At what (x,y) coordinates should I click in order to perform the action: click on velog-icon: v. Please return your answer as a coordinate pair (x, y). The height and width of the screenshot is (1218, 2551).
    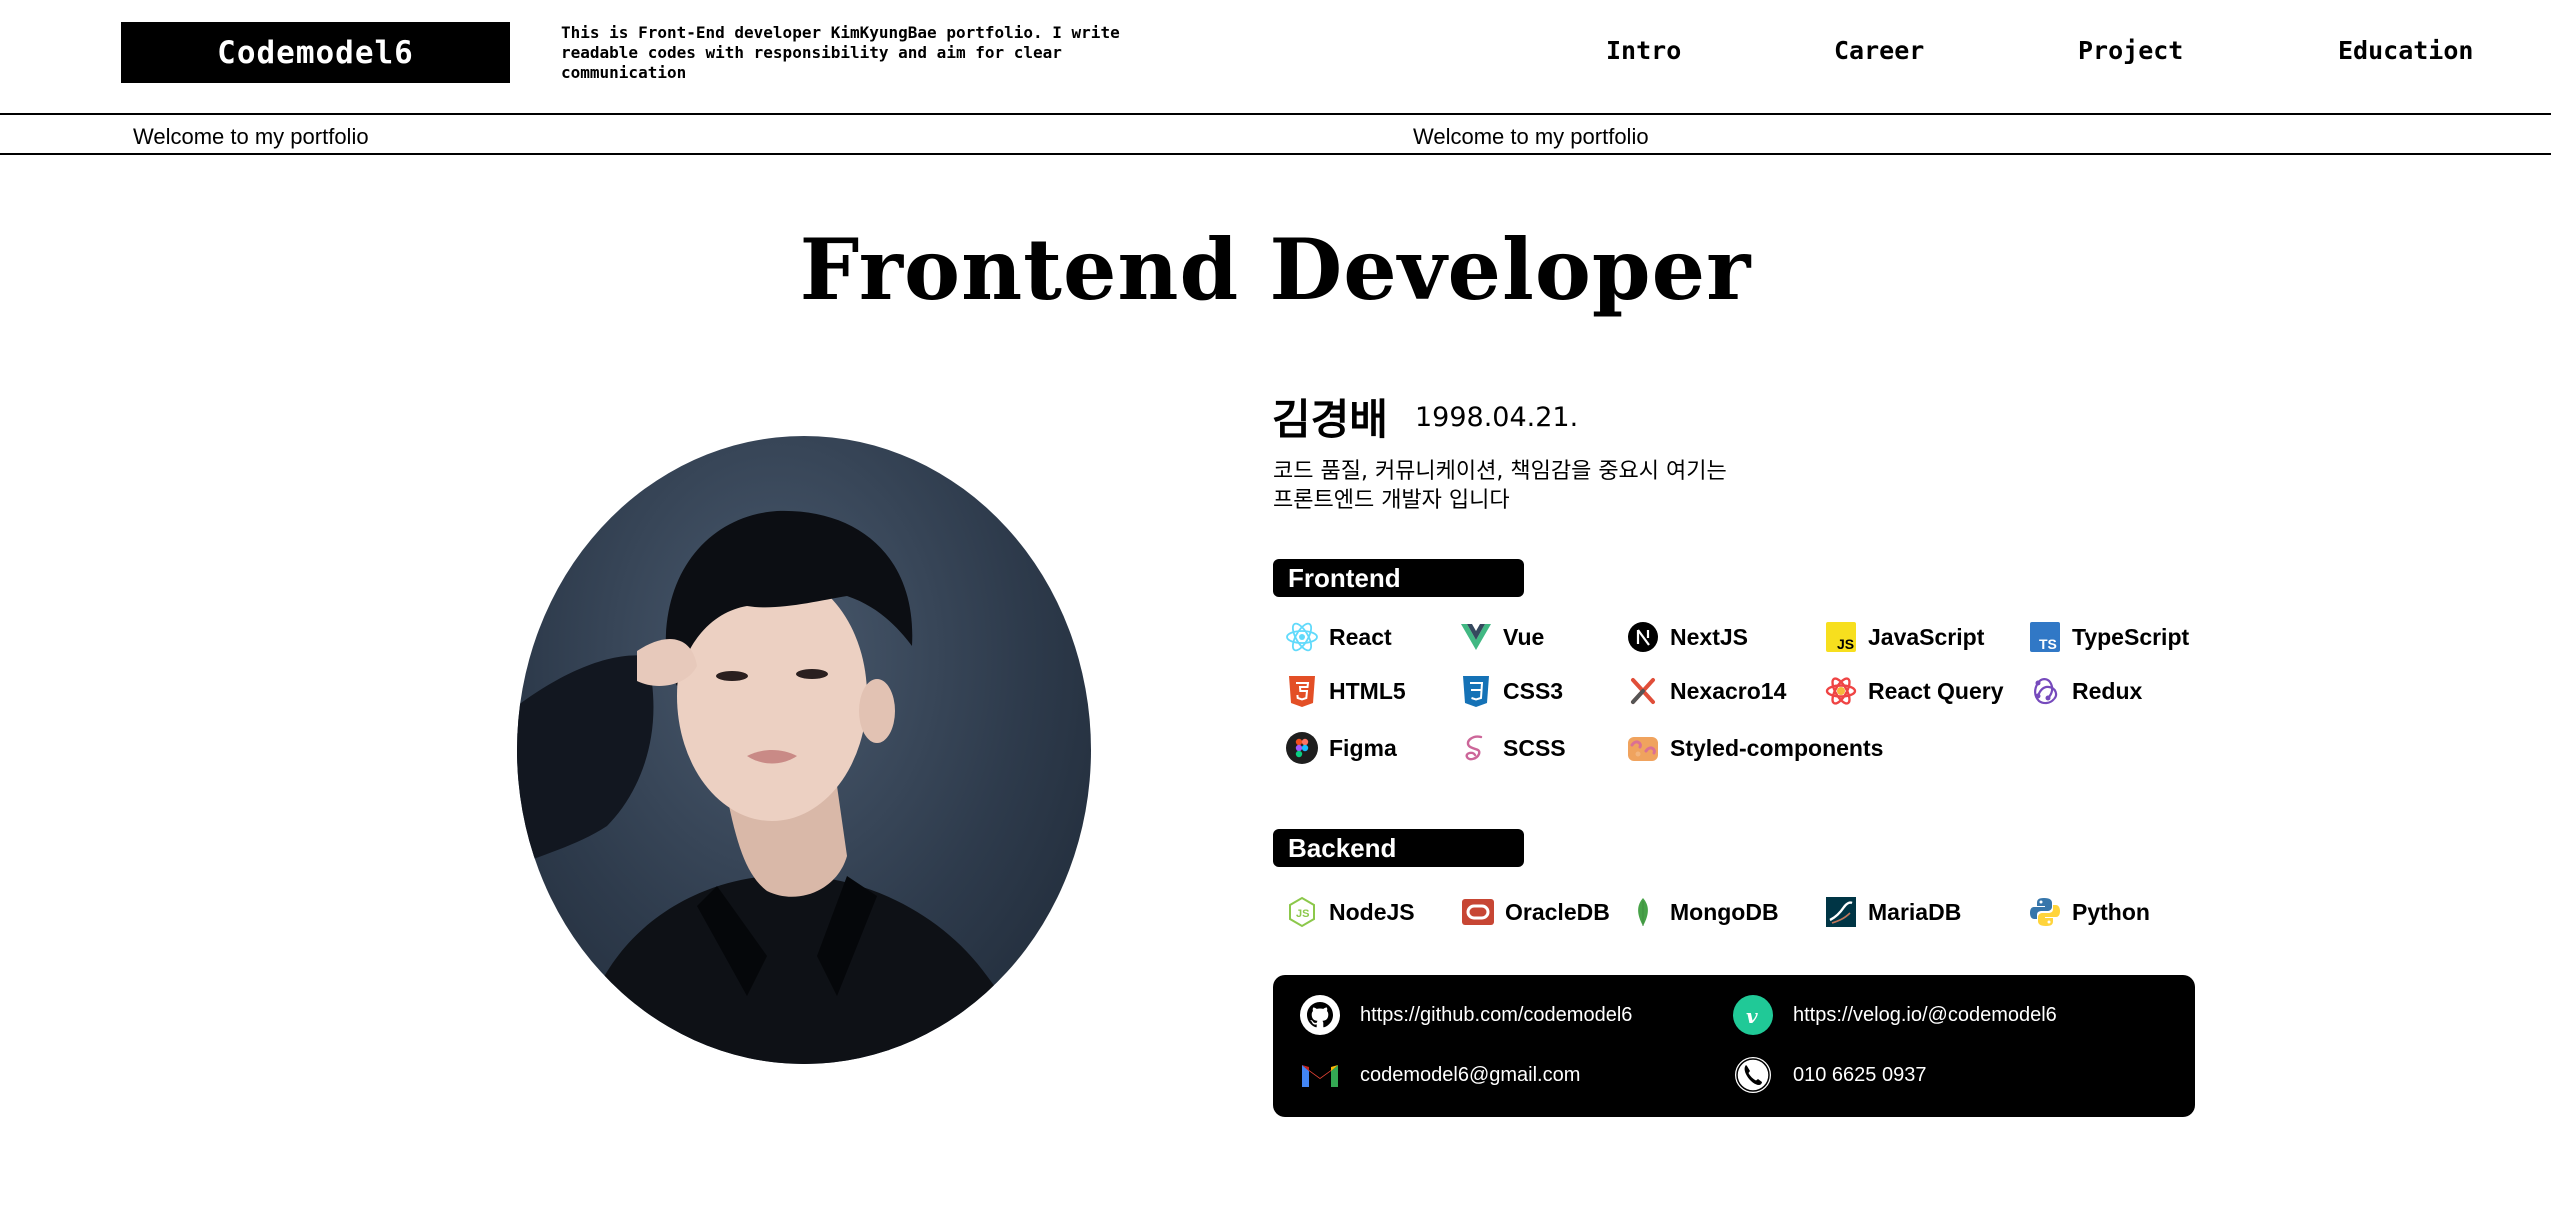
    Looking at the image, I should click on (1753, 1015).